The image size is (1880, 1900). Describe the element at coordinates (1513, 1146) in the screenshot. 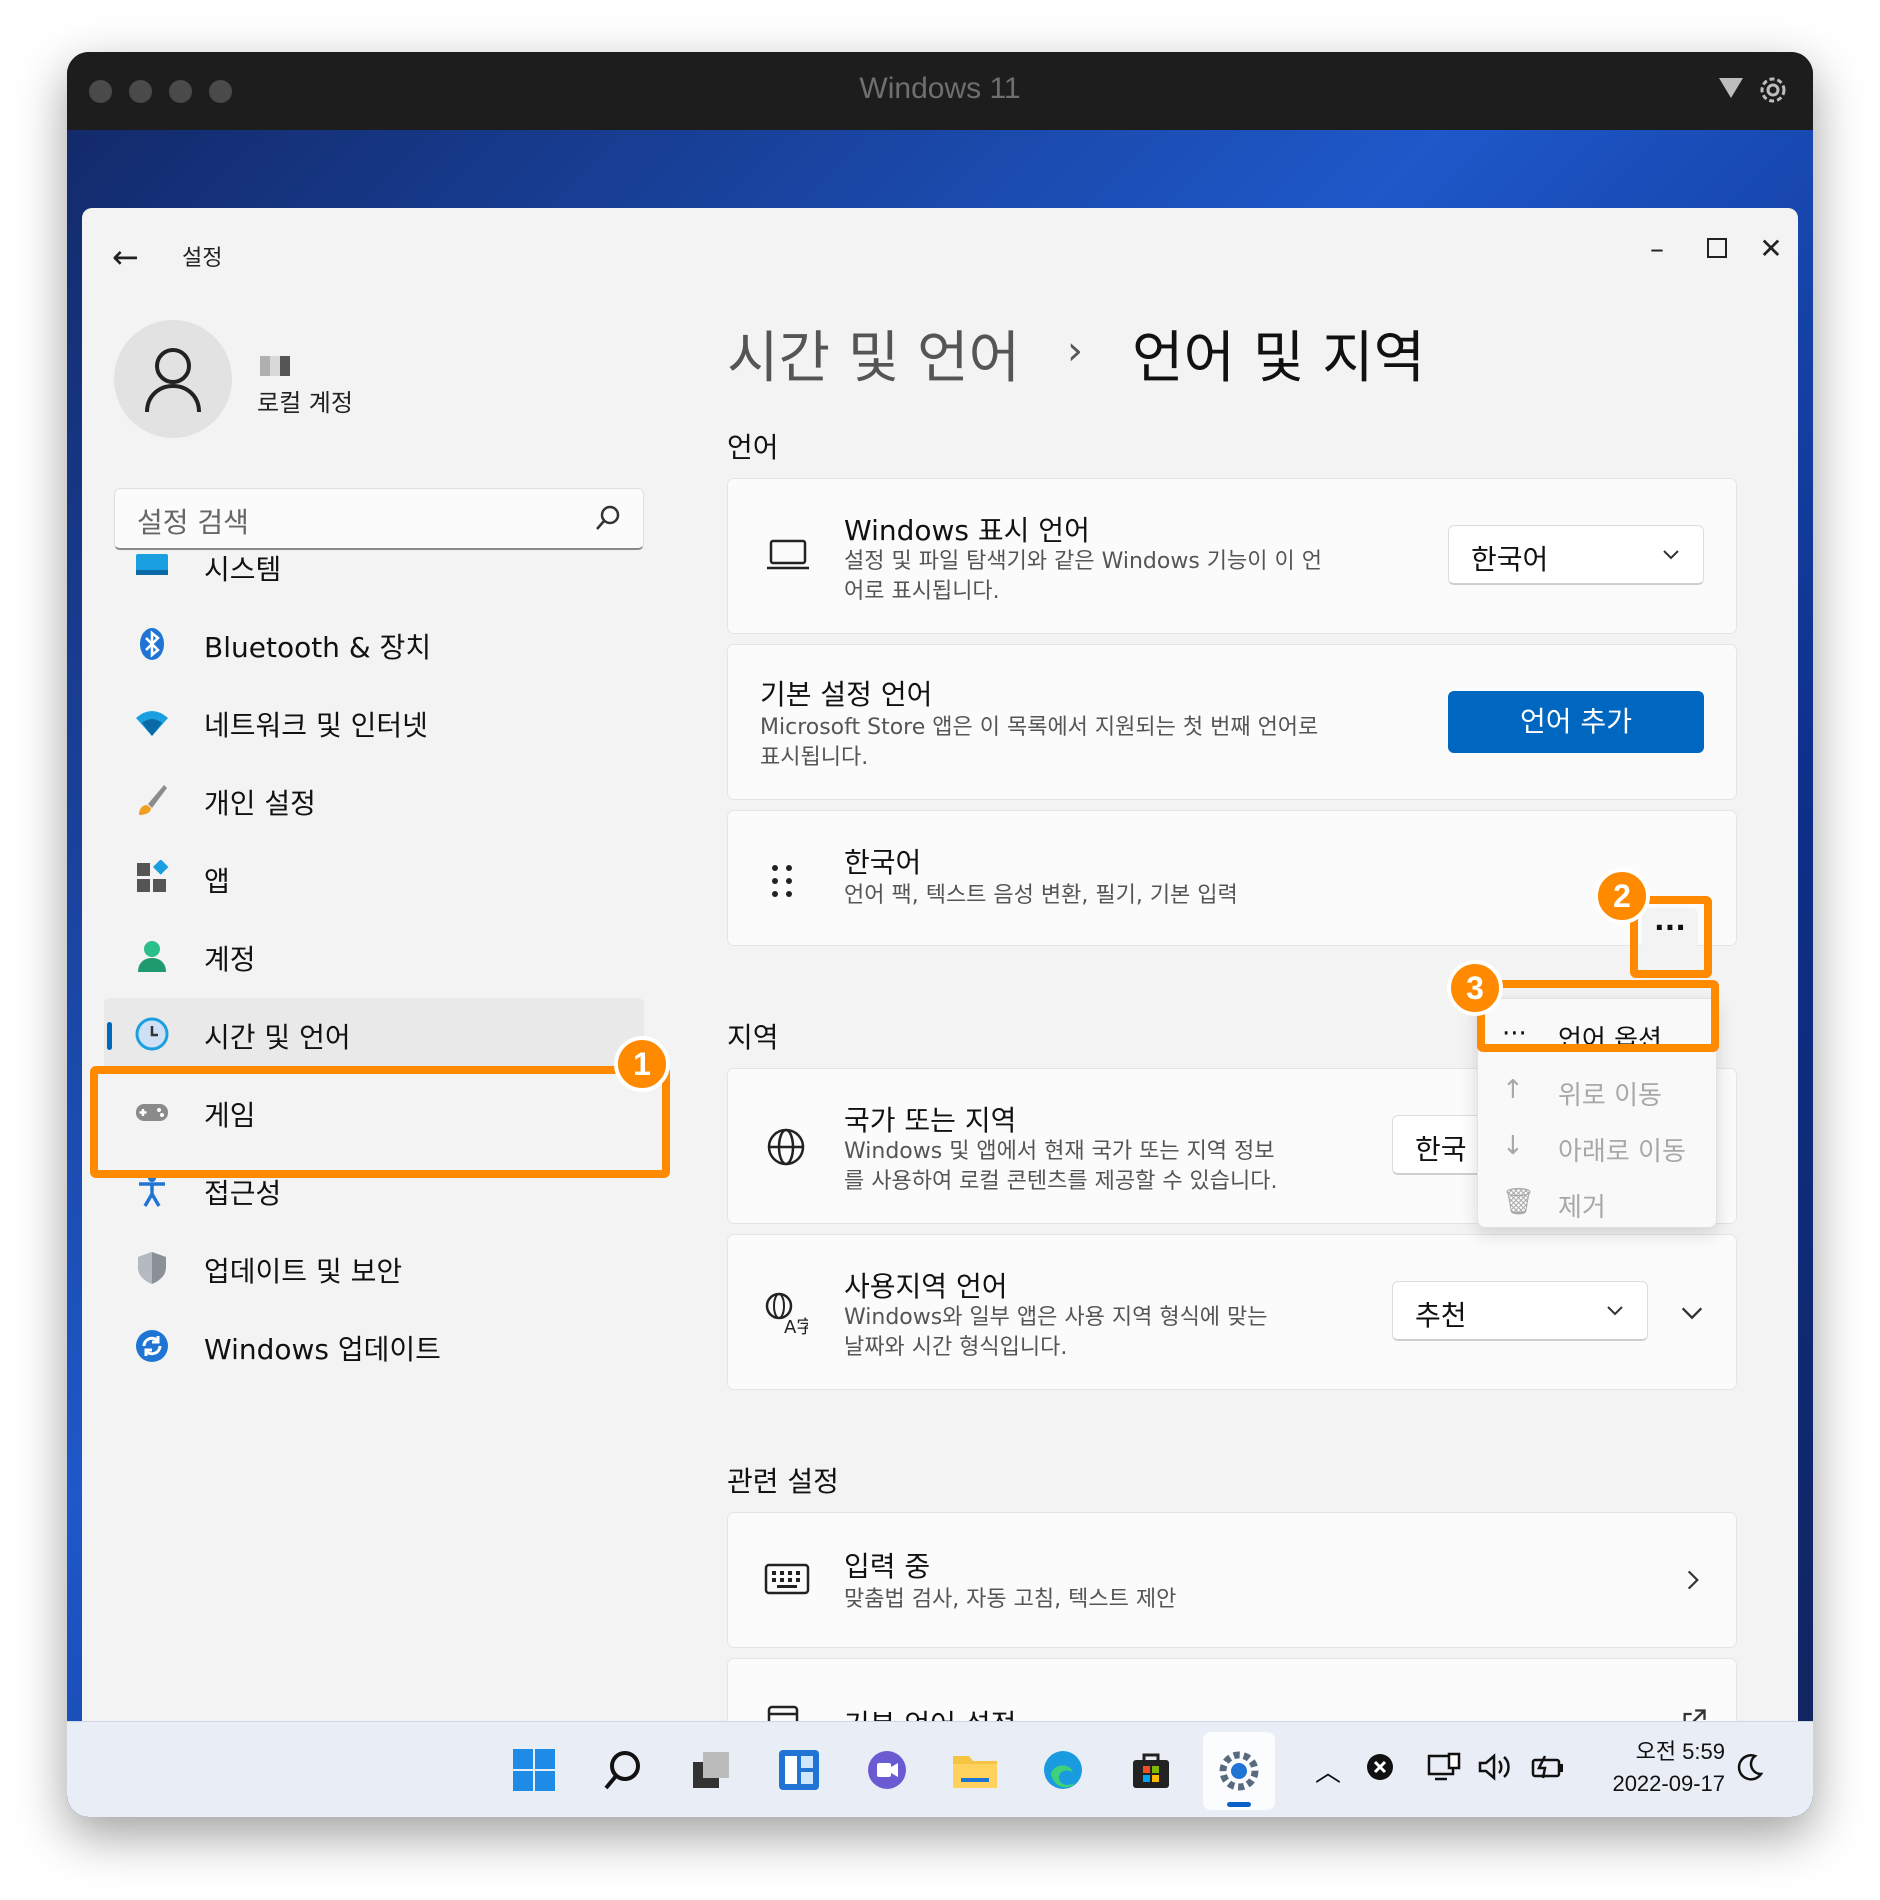

I see `menu-item-icon: ↓` at that location.